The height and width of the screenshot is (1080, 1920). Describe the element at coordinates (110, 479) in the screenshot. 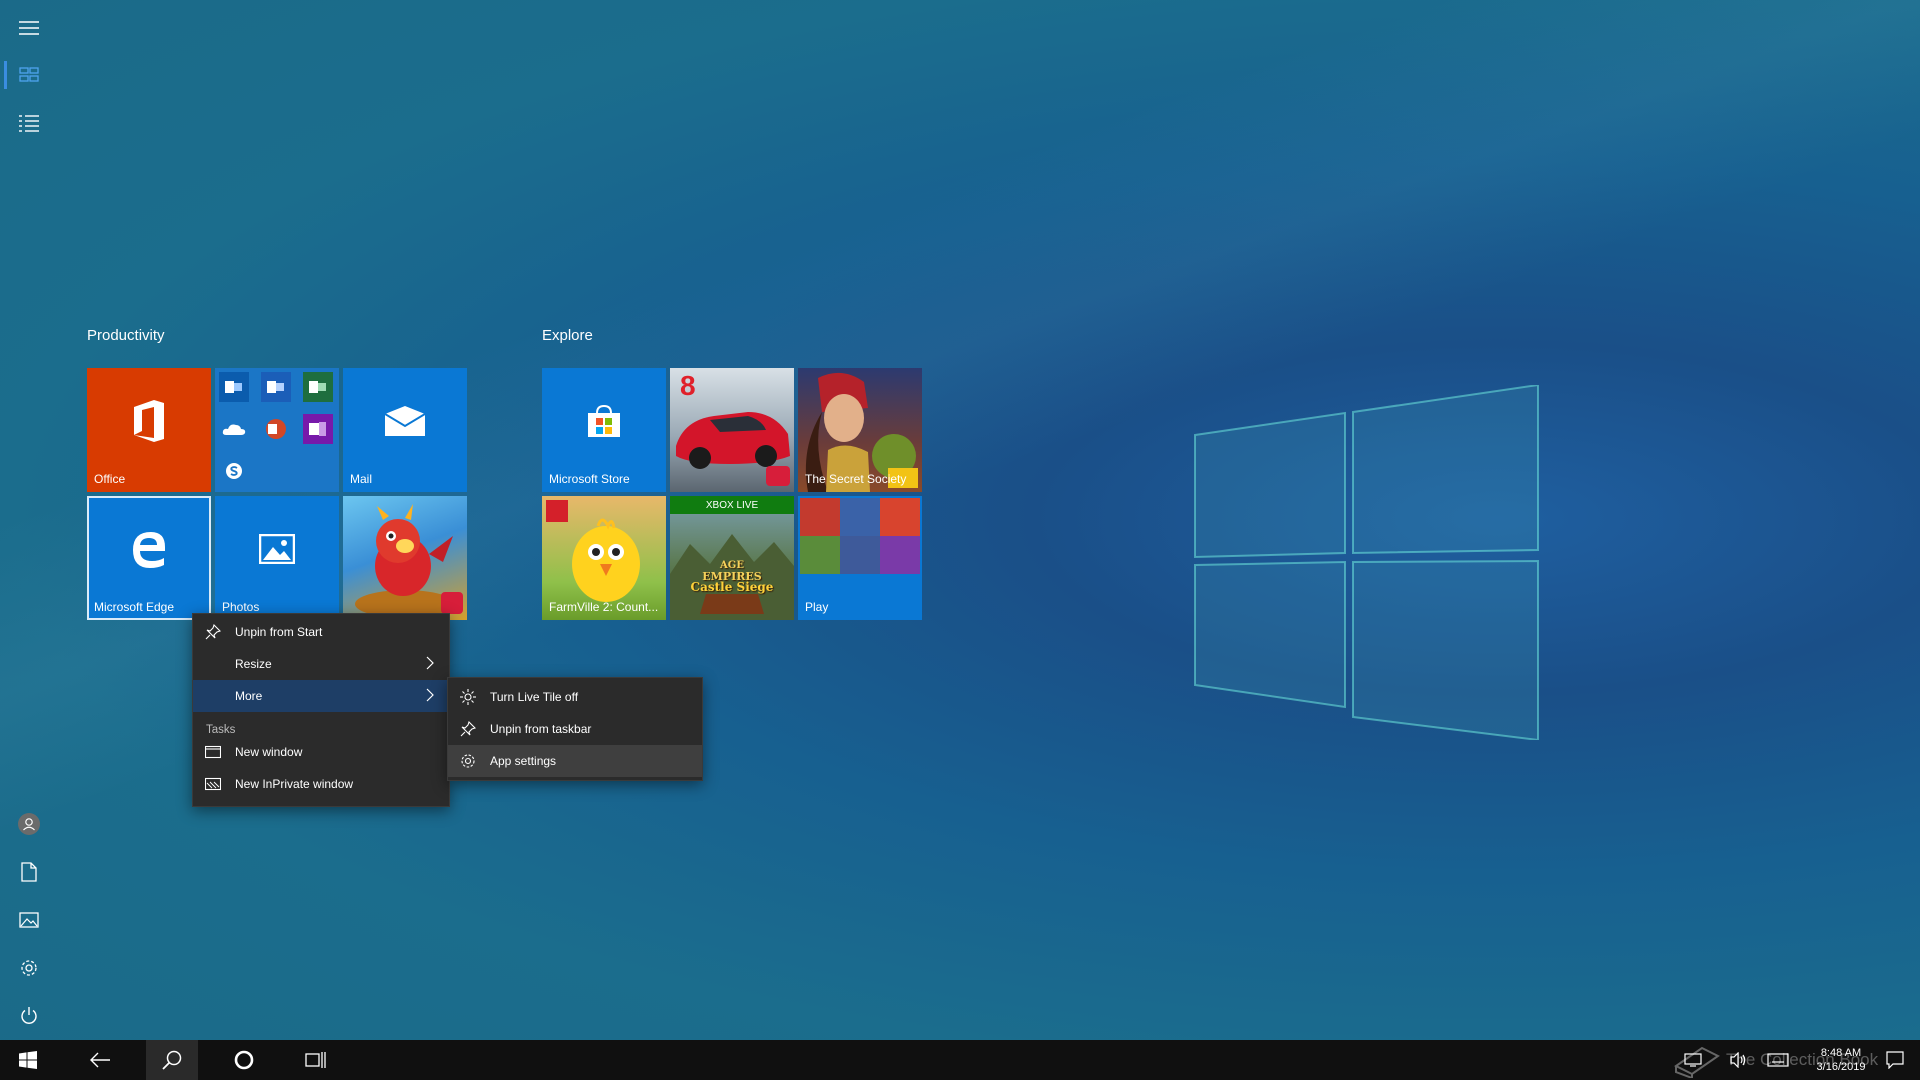

I see `tile-label: Office` at that location.